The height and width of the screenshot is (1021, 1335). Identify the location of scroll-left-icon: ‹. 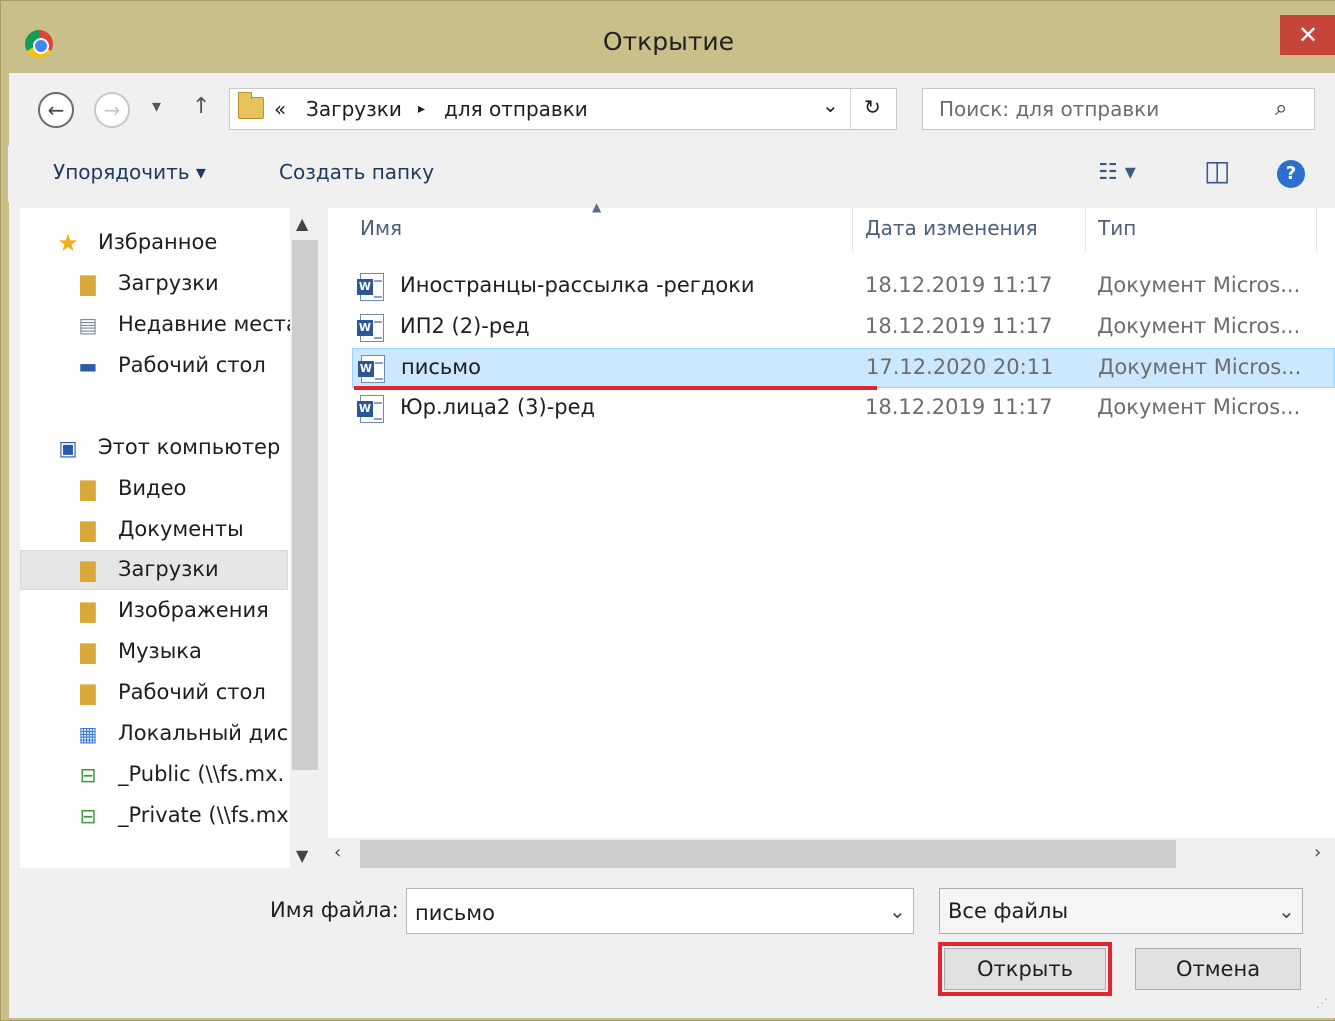
(337, 852).